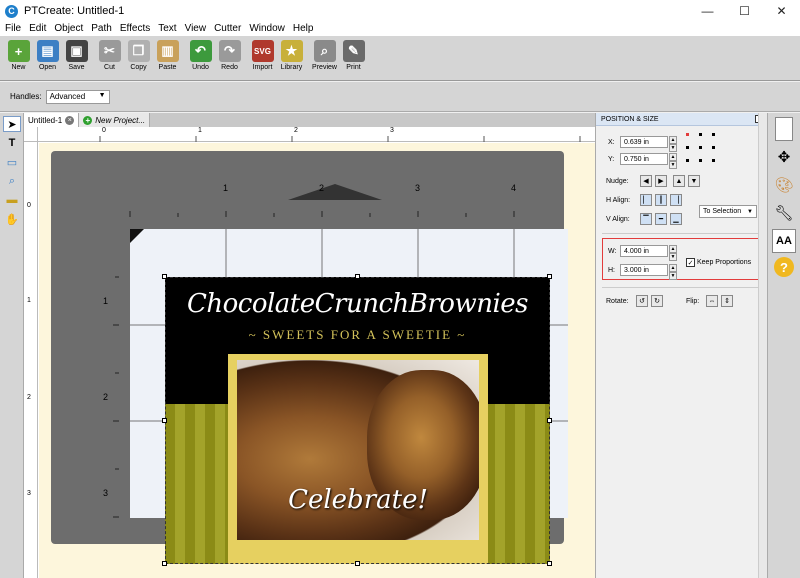 The height and width of the screenshot is (578, 800). I want to click on pan-tool: ✋, so click(12, 219).